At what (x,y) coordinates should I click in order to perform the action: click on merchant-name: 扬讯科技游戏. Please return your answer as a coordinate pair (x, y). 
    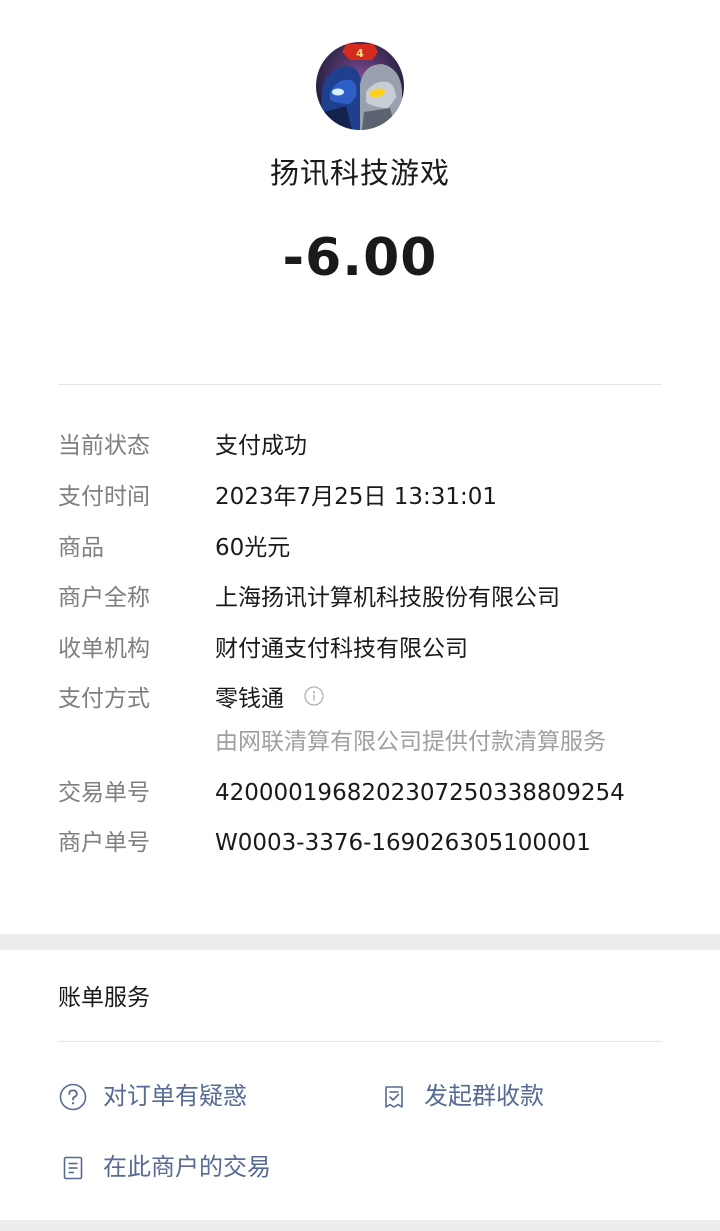
    Looking at the image, I should click on (359, 173).